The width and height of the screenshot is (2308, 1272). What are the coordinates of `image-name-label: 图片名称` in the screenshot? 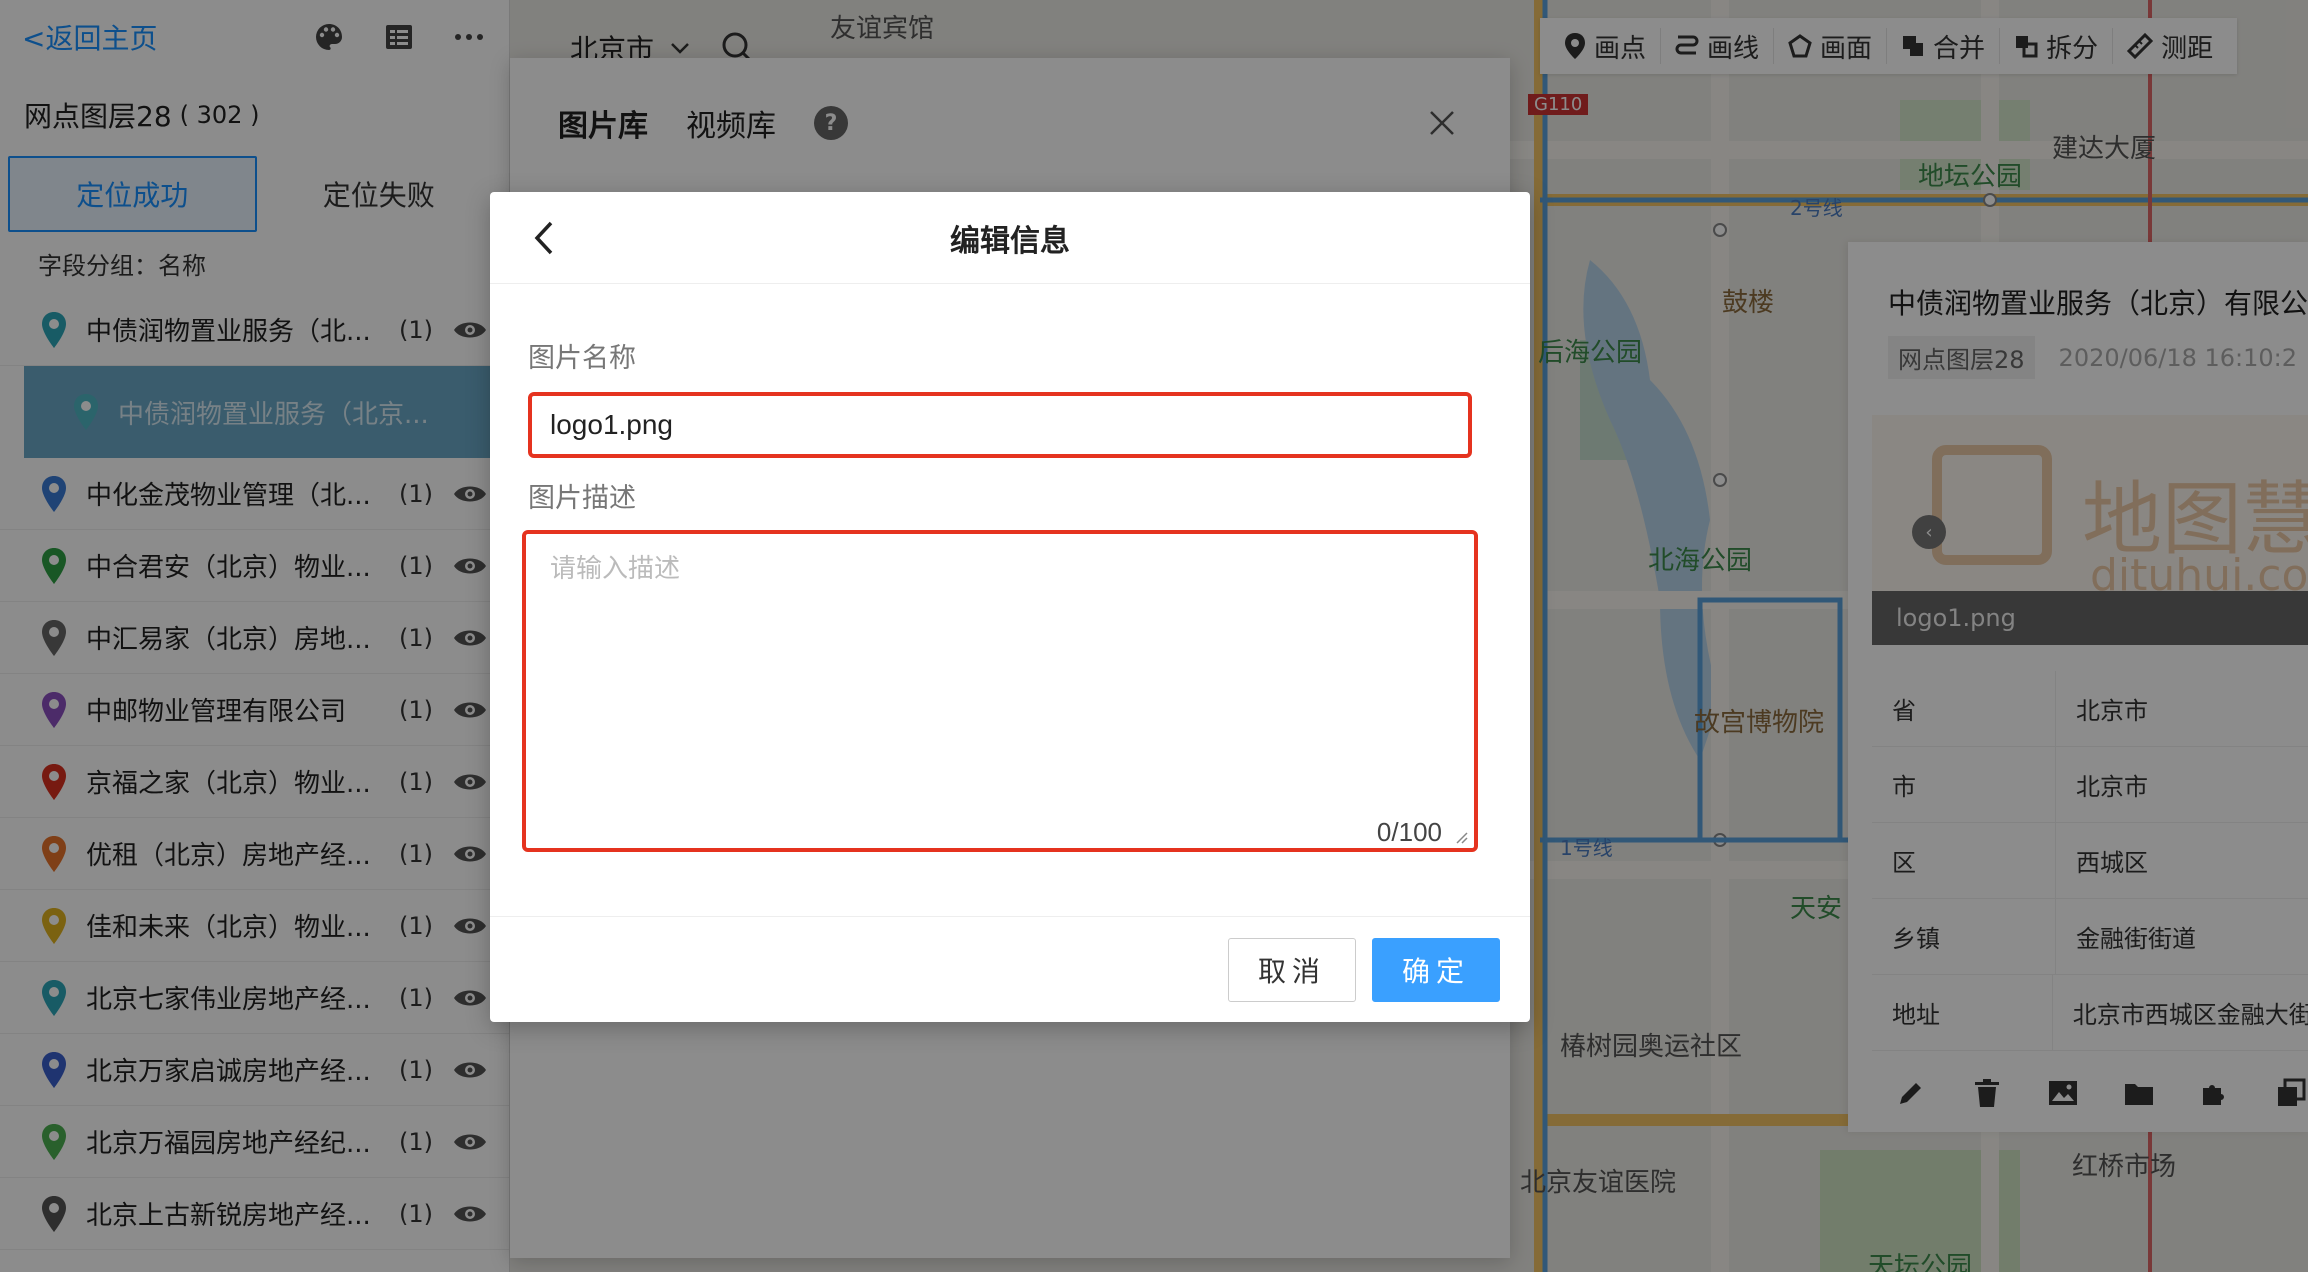 It's located at (582, 358).